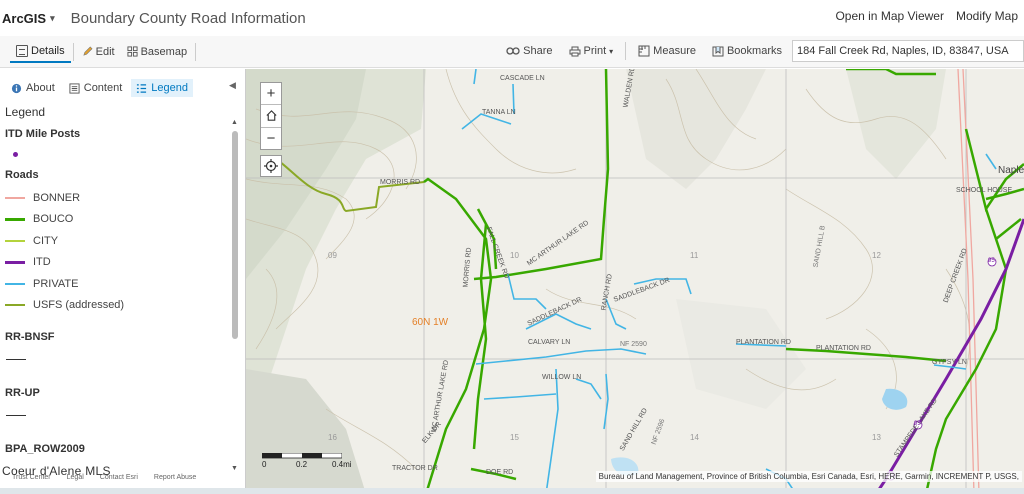 The width and height of the screenshot is (1024, 494). I want to click on legend-swatch-itd, so click(15, 262).